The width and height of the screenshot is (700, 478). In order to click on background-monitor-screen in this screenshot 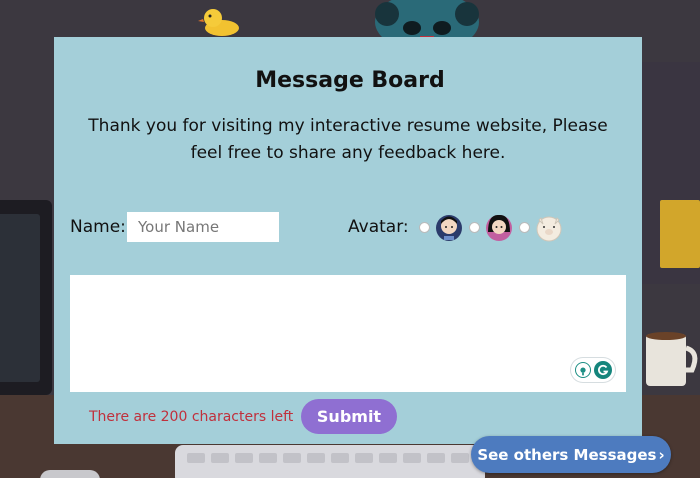, I will do `click(20, 298)`.